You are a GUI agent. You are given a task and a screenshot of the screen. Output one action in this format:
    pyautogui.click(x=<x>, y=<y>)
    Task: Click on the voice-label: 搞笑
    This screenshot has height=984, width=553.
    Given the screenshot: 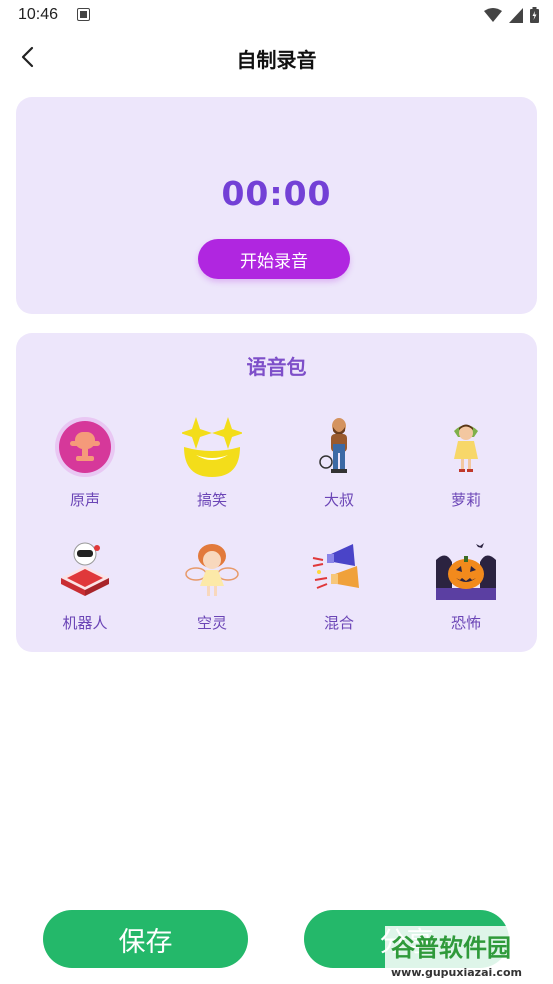 What is the action you would take?
    pyautogui.click(x=211, y=500)
    